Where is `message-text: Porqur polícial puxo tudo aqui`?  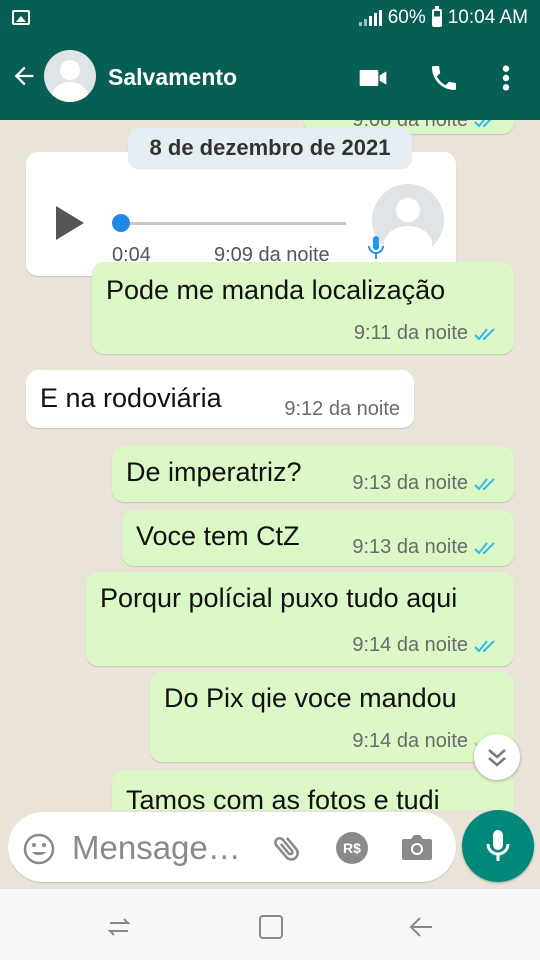
message-text: Porqur polícial puxo tudo aqui is located at coordinates (279, 598).